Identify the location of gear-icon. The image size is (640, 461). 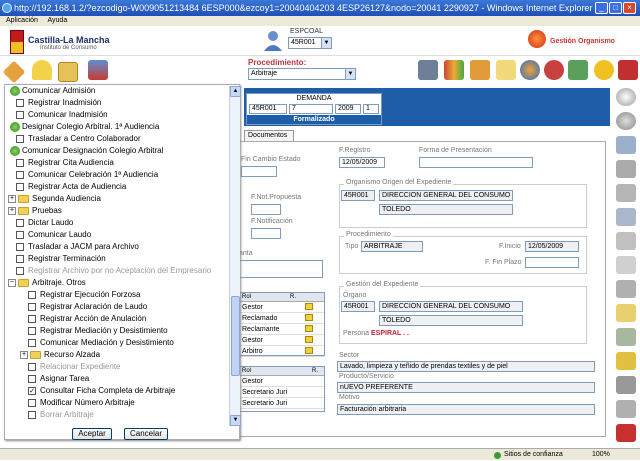
(604, 70).